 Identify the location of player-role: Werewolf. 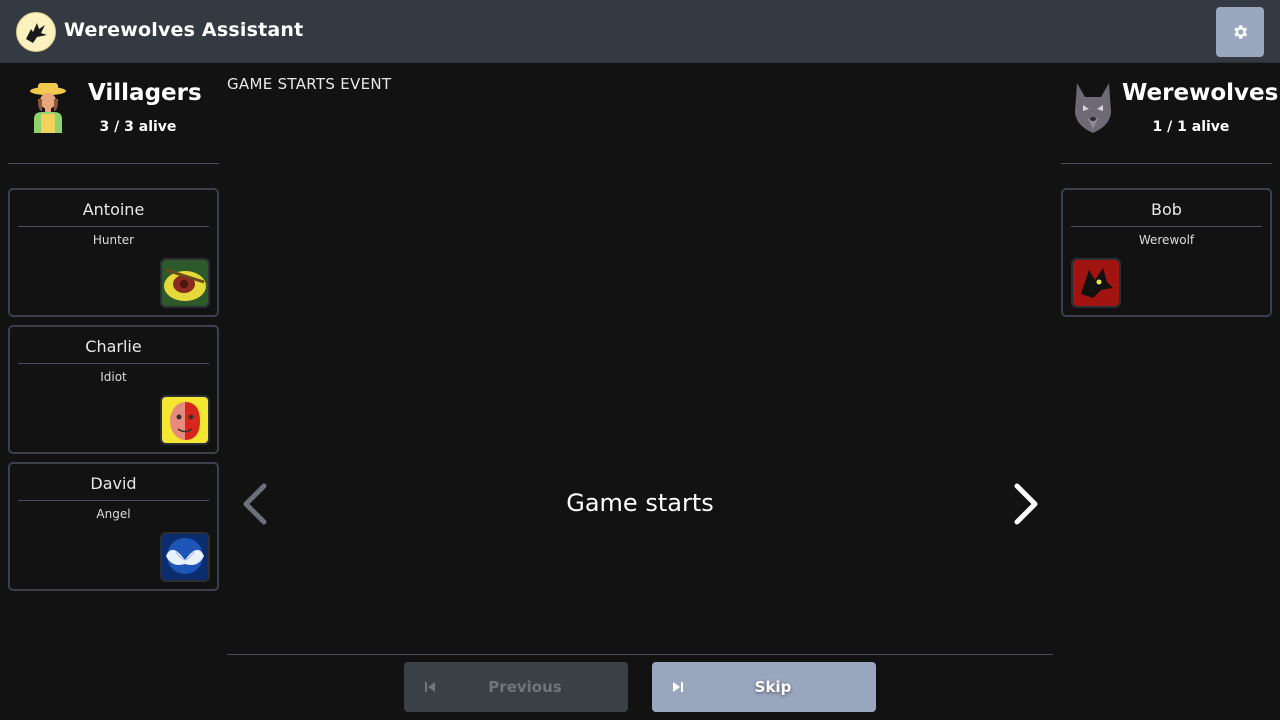
(1166, 240).